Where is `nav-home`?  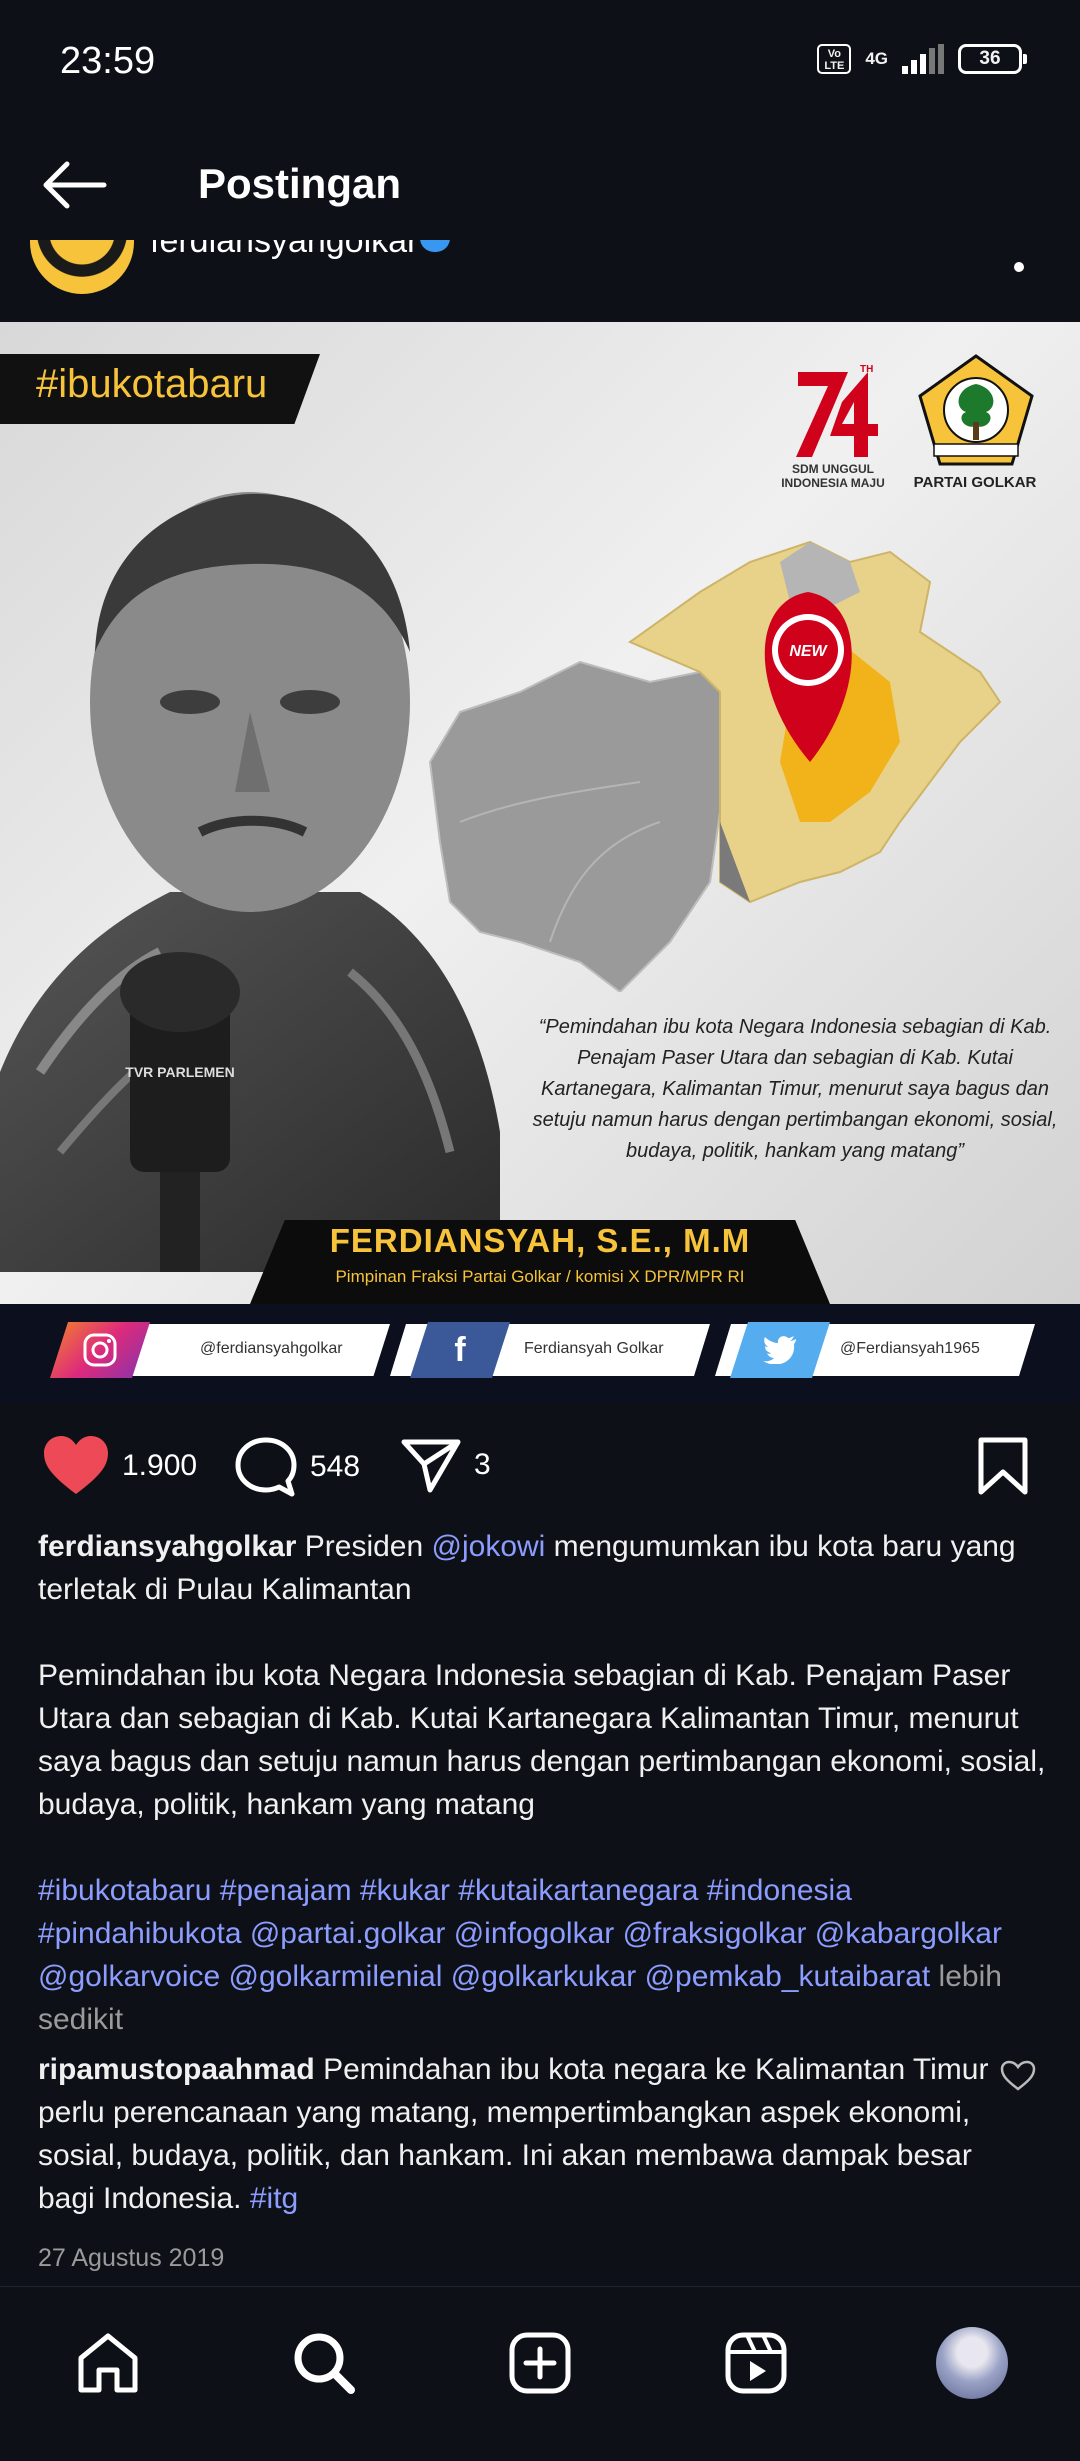
nav-home is located at coordinates (108, 2363).